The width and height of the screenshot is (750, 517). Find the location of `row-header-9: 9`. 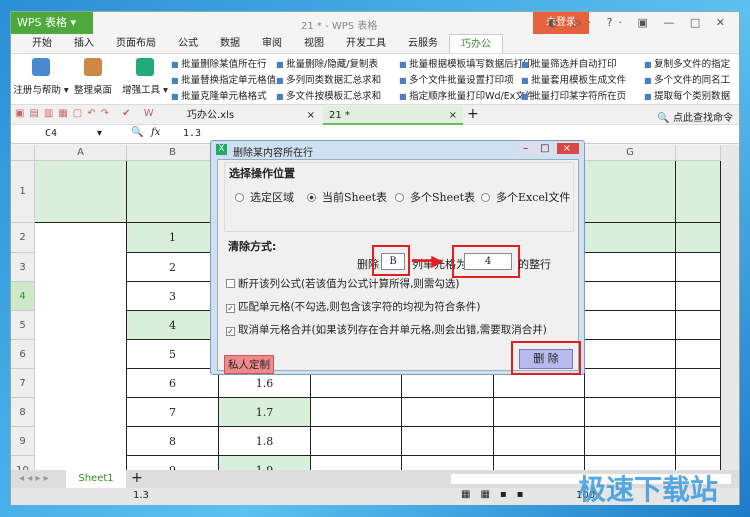

row-header-9: 9 is located at coordinates (23, 441).